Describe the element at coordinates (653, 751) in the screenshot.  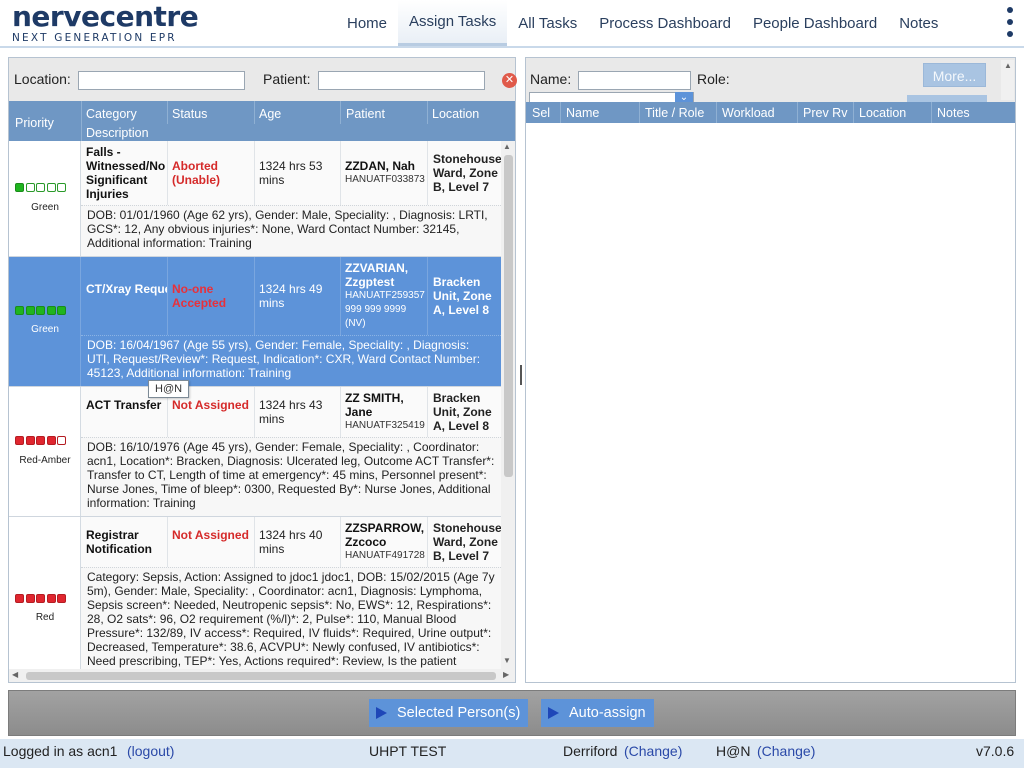
I see `site-change-link: (Change)` at that location.